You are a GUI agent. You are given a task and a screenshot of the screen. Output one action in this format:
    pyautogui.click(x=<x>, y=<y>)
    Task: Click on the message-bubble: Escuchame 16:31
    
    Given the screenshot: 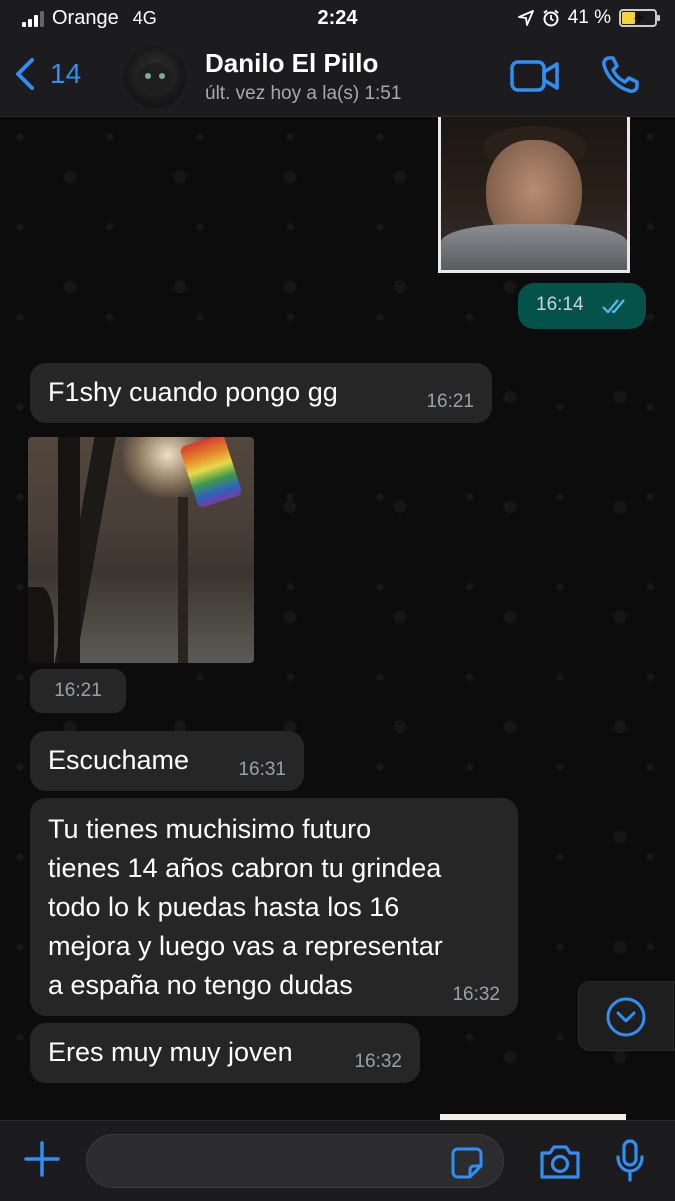 What is the action you would take?
    pyautogui.click(x=167, y=761)
    